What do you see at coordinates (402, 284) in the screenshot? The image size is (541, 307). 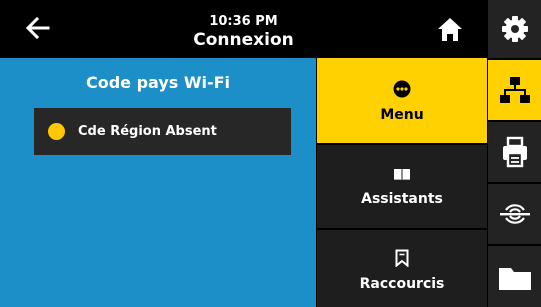 I see `menu-item-label: Raccourcis` at bounding box center [402, 284].